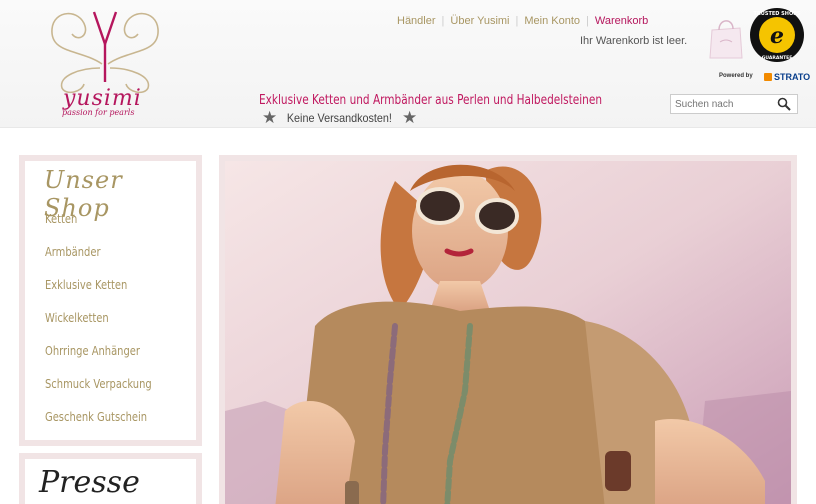 This screenshot has height=504, width=816. I want to click on strato-logo: STRATO, so click(787, 77).